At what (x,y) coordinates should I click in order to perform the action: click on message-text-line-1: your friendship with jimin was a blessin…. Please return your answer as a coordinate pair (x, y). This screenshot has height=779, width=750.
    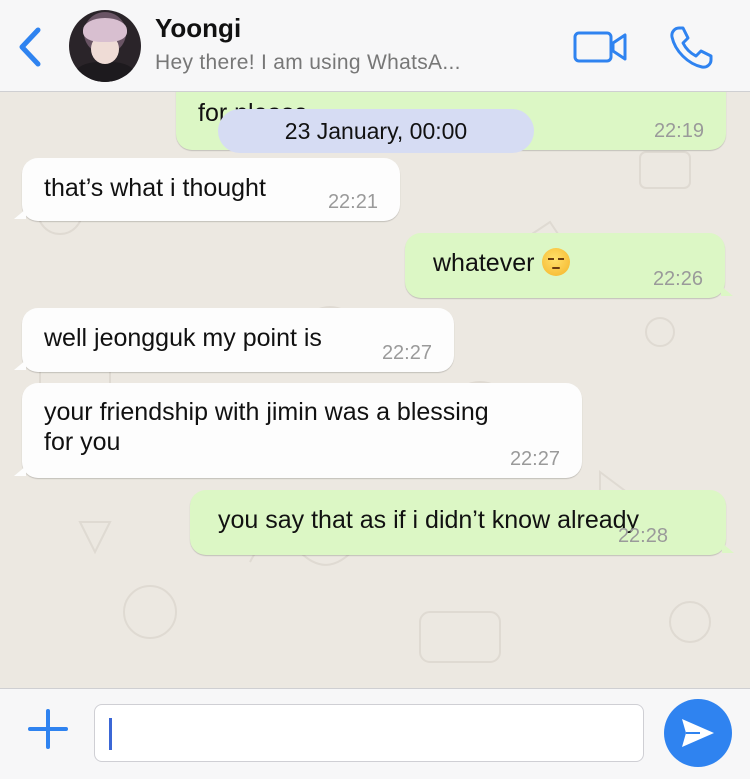
    Looking at the image, I should click on (266, 412).